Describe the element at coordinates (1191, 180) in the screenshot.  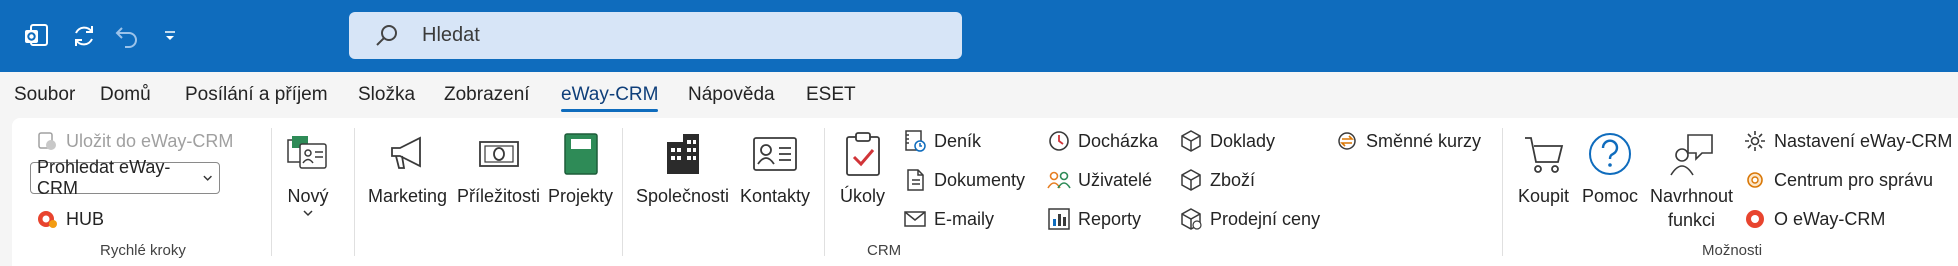
I see `box-icon` at that location.